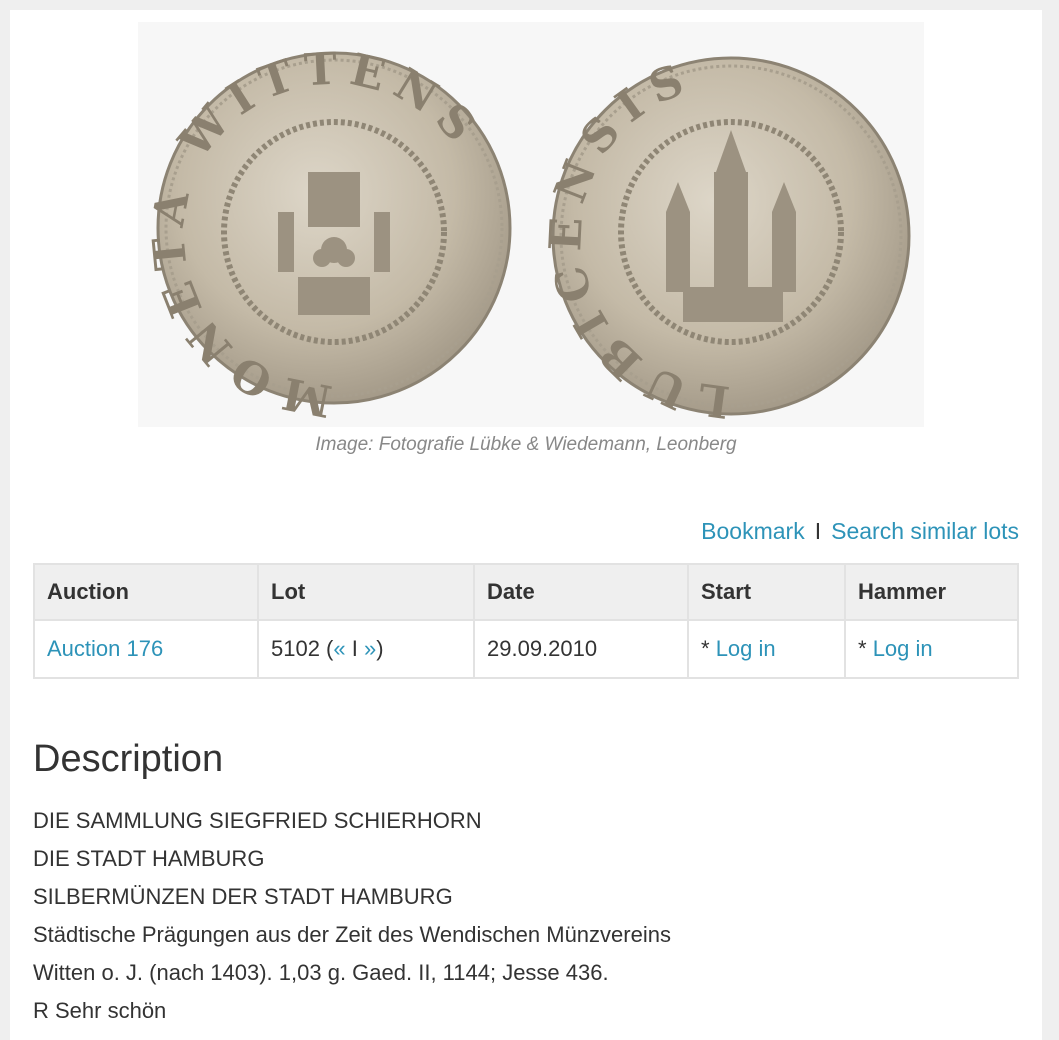 Image resolution: width=1059 pixels, height=1040 pixels. Describe the element at coordinates (746, 648) in the screenshot. I see `start-login-link: Log in` at that location.